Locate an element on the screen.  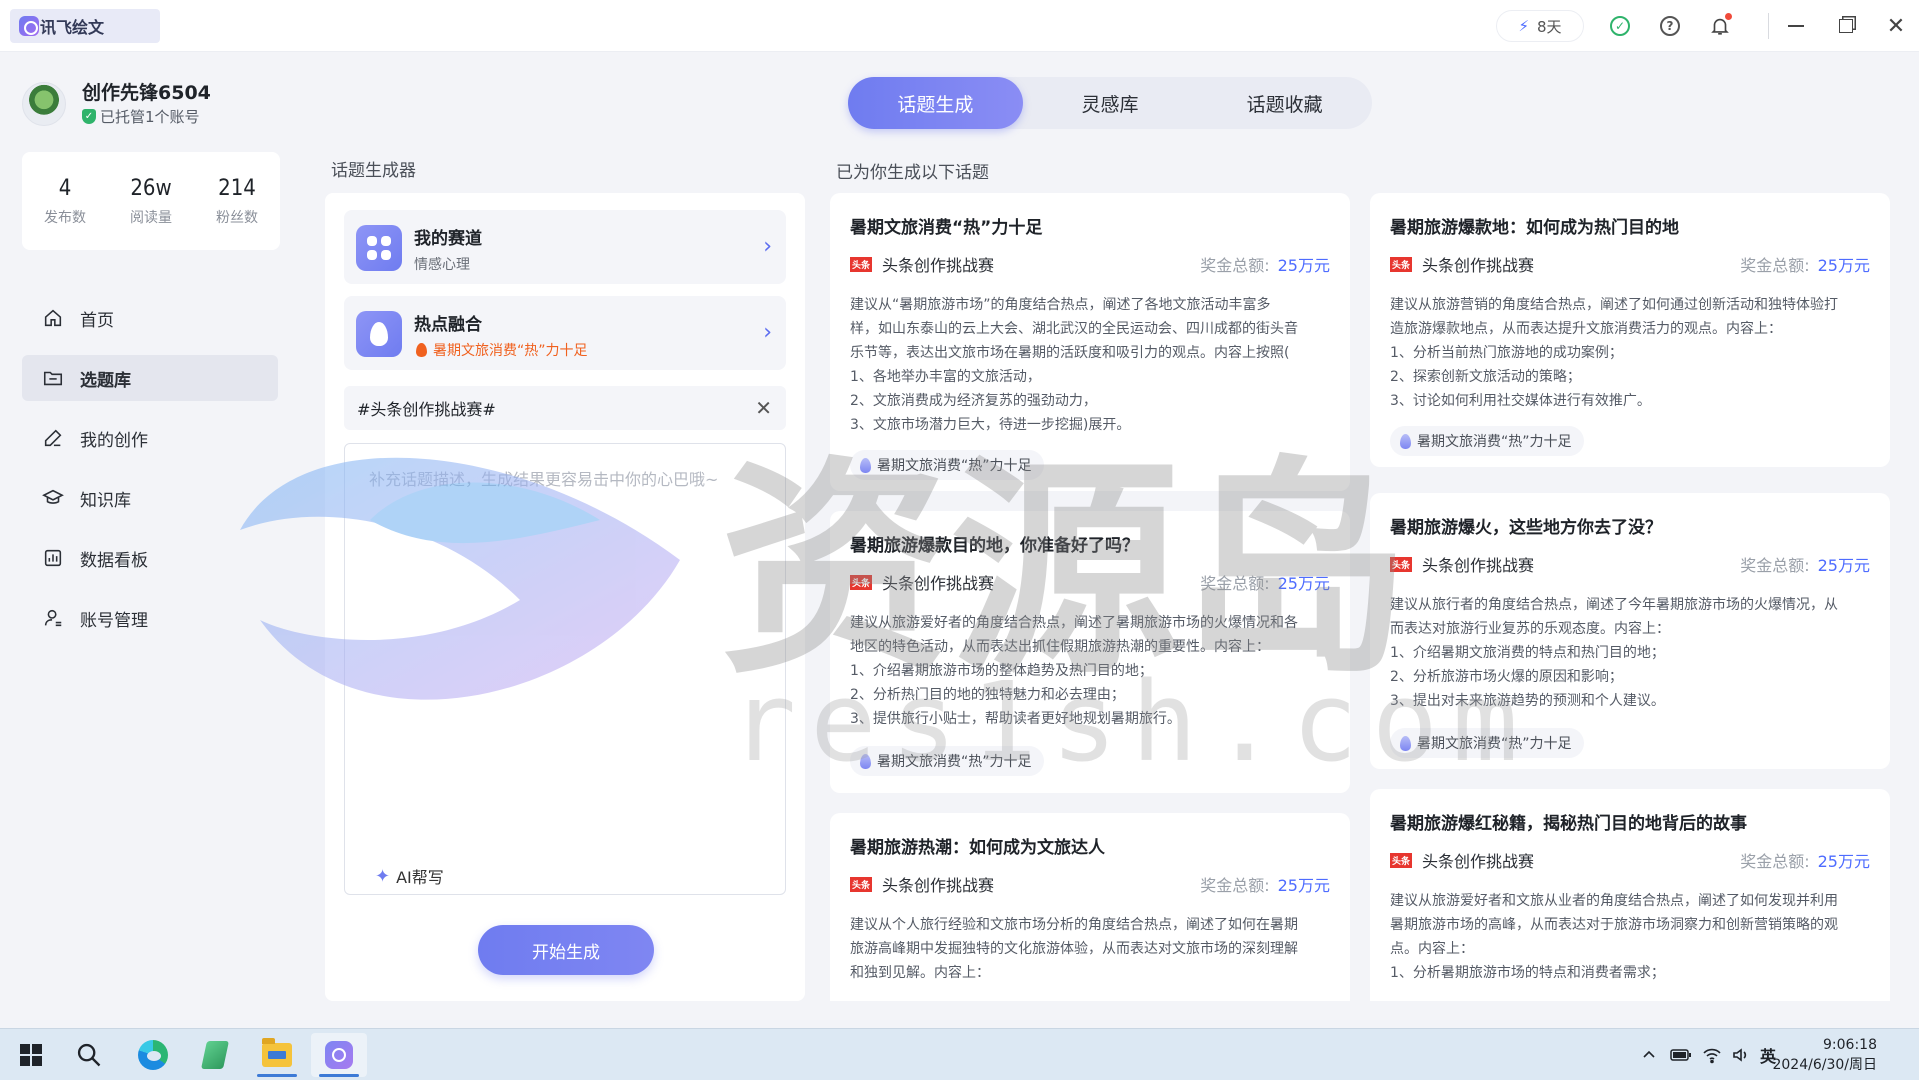
stat-label: 发布数 is located at coordinates (65, 217).